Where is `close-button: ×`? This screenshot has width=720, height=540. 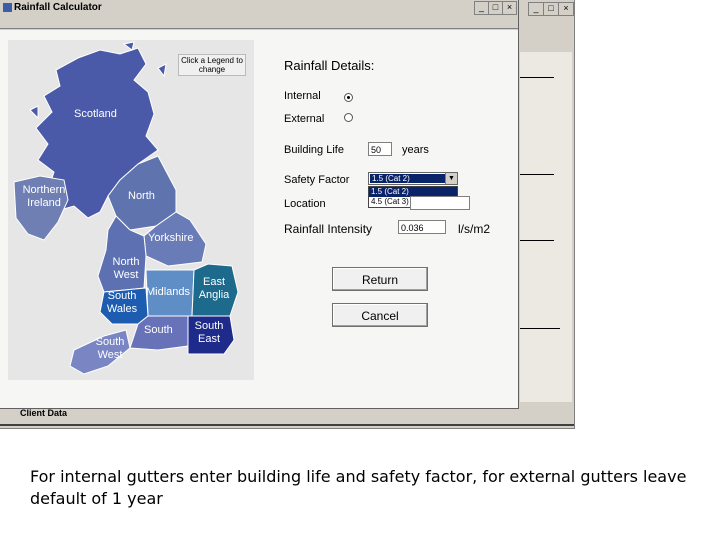 close-button: × is located at coordinates (509, 8).